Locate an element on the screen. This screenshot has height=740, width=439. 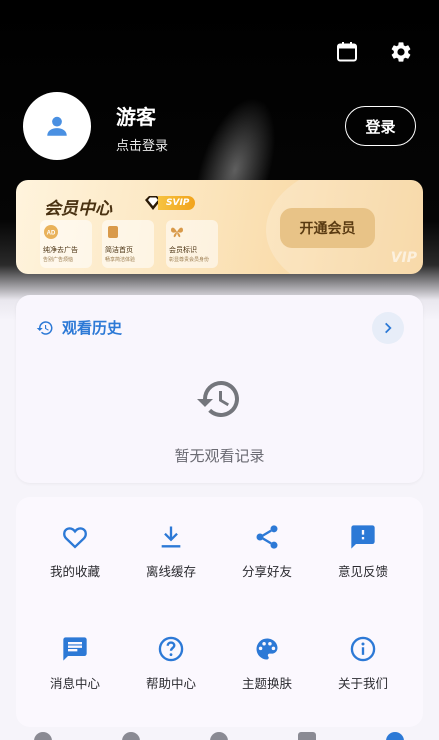
grid-item-label: 消息中心 is located at coordinates (74, 683).